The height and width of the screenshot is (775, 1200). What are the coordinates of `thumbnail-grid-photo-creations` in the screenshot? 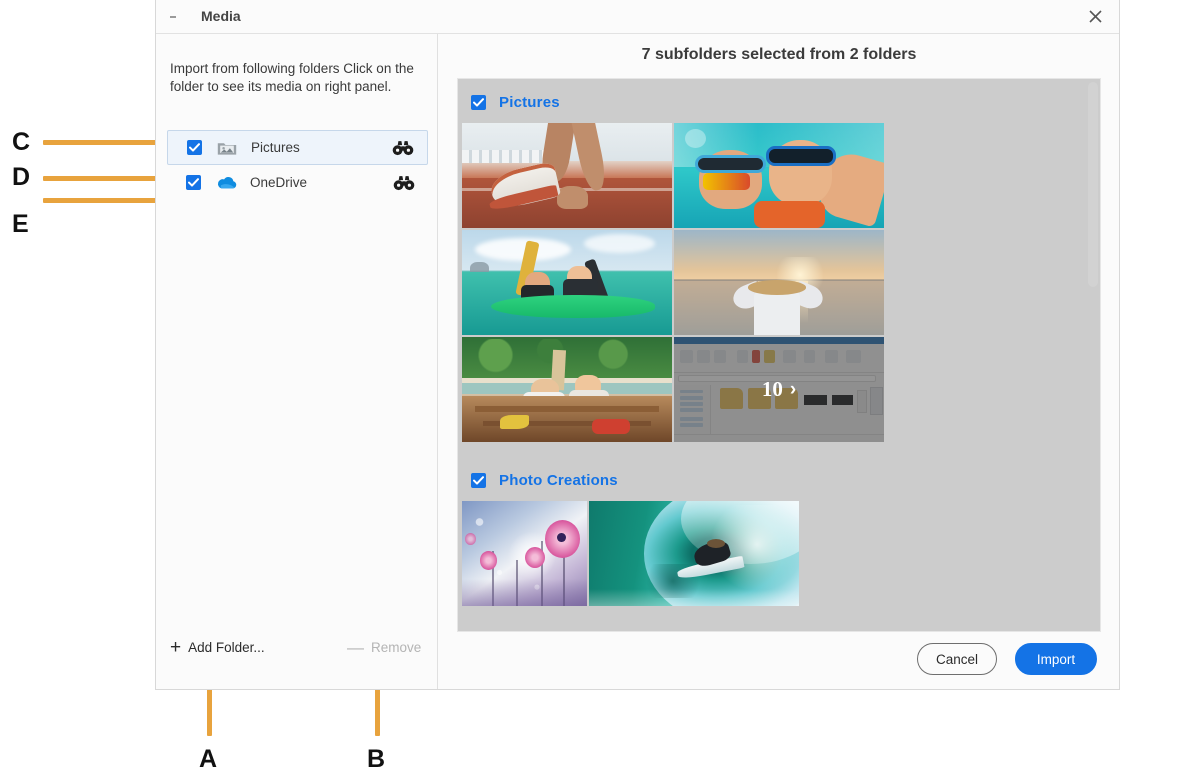 It's located at (772, 554).